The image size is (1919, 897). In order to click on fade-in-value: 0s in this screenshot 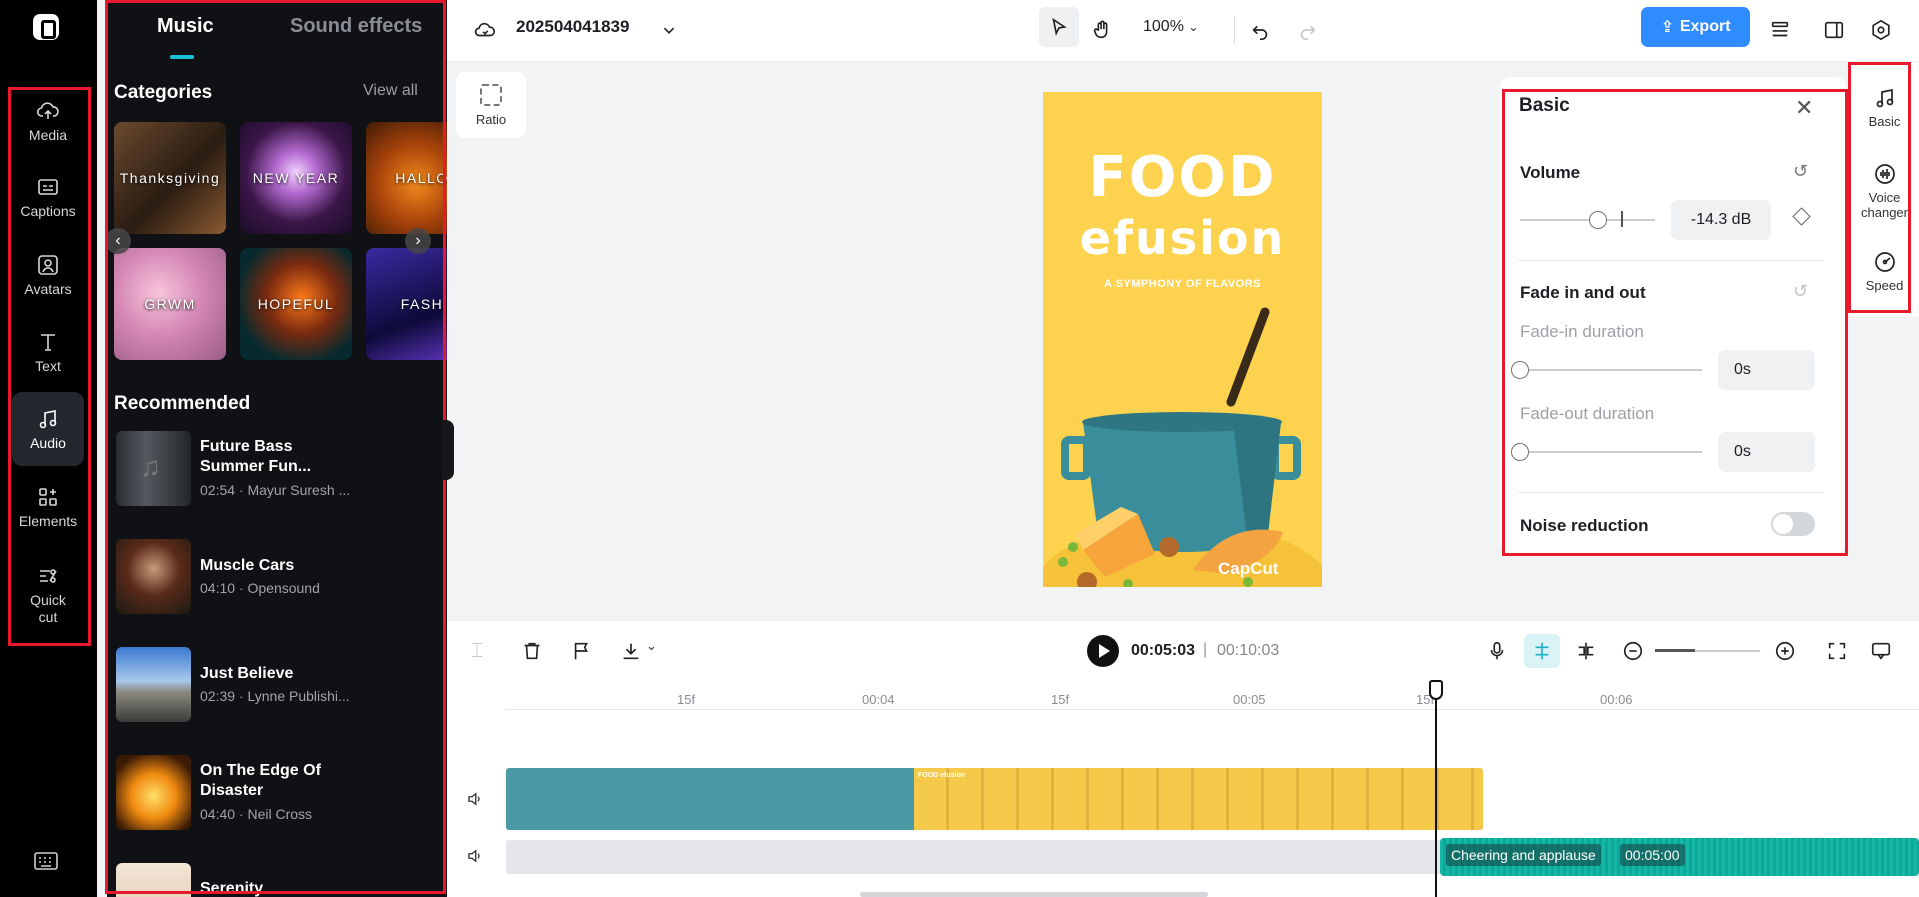, I will do `click(1766, 370)`.